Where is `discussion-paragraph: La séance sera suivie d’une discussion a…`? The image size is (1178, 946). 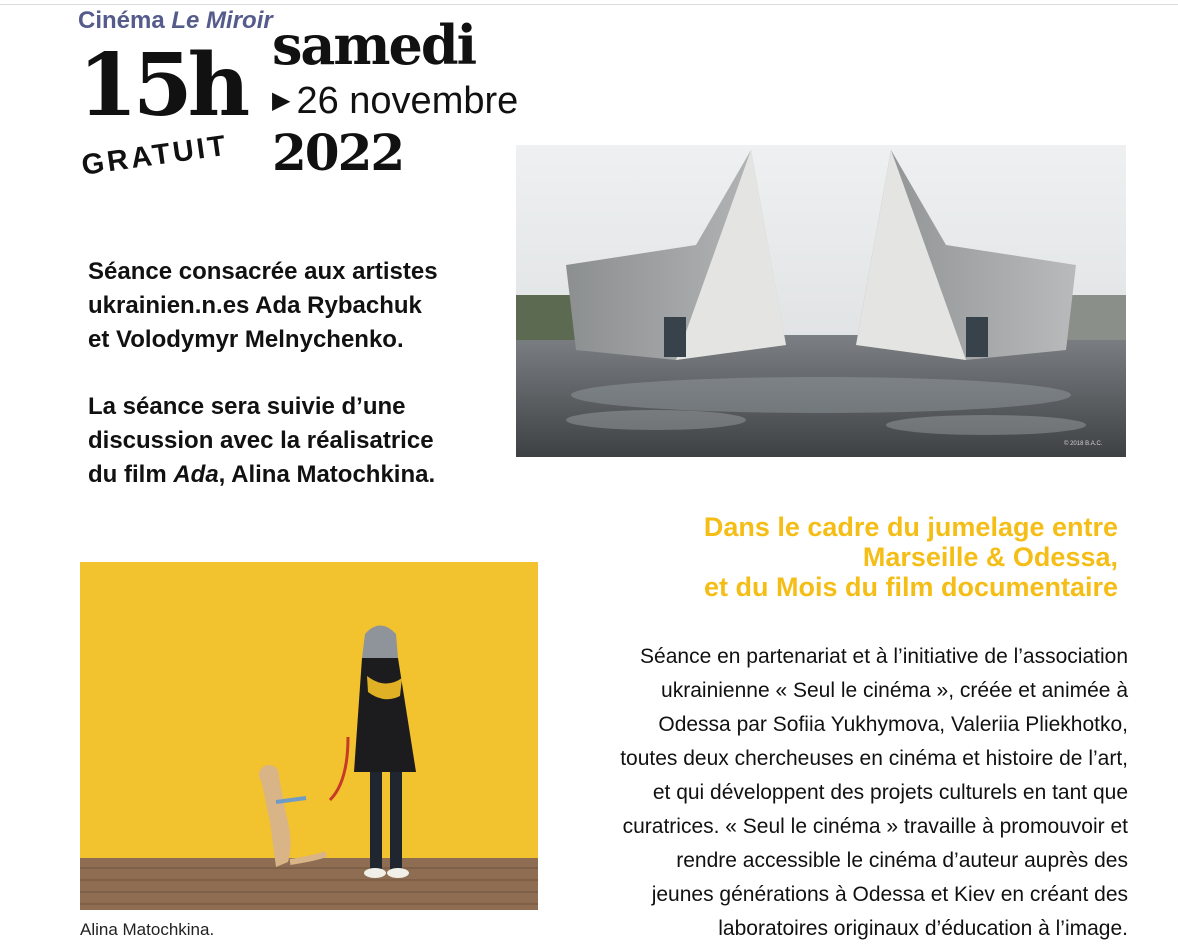
discussion-paragraph: La séance sera suivie d’une discussion a… is located at coordinates (308, 441).